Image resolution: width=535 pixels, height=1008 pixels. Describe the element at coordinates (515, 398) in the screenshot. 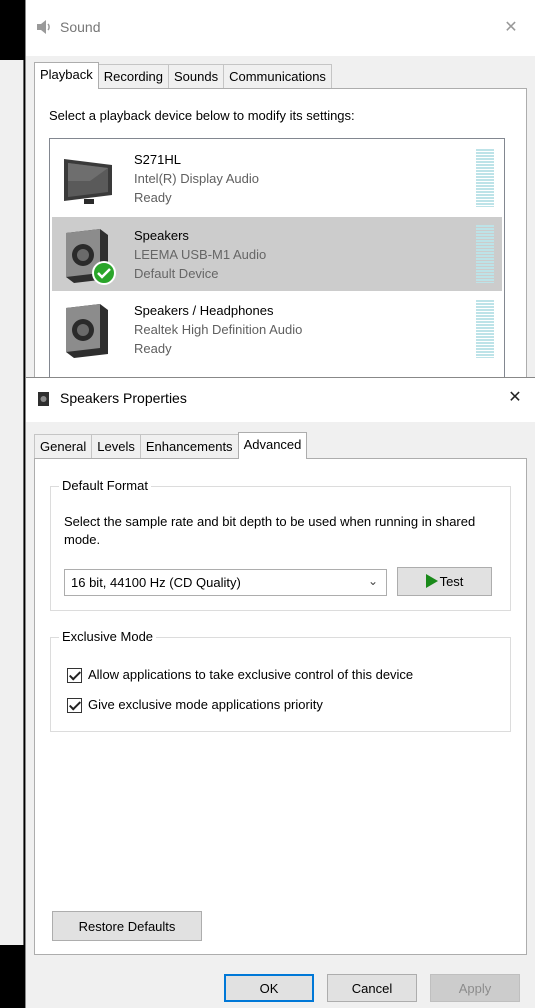

I see `props-close-icon: ✕` at that location.